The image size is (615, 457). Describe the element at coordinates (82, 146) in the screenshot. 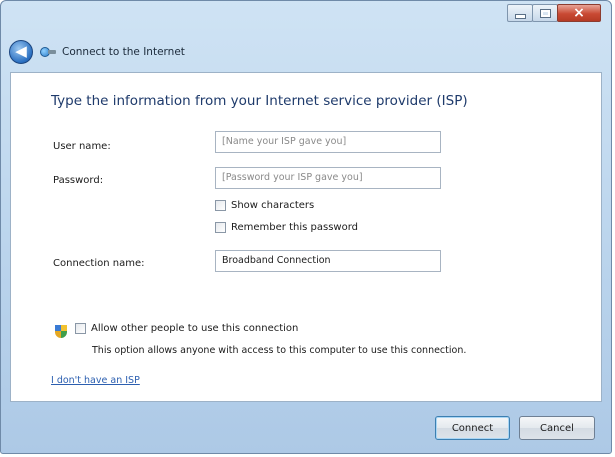

I see `username-label: User name:` at that location.